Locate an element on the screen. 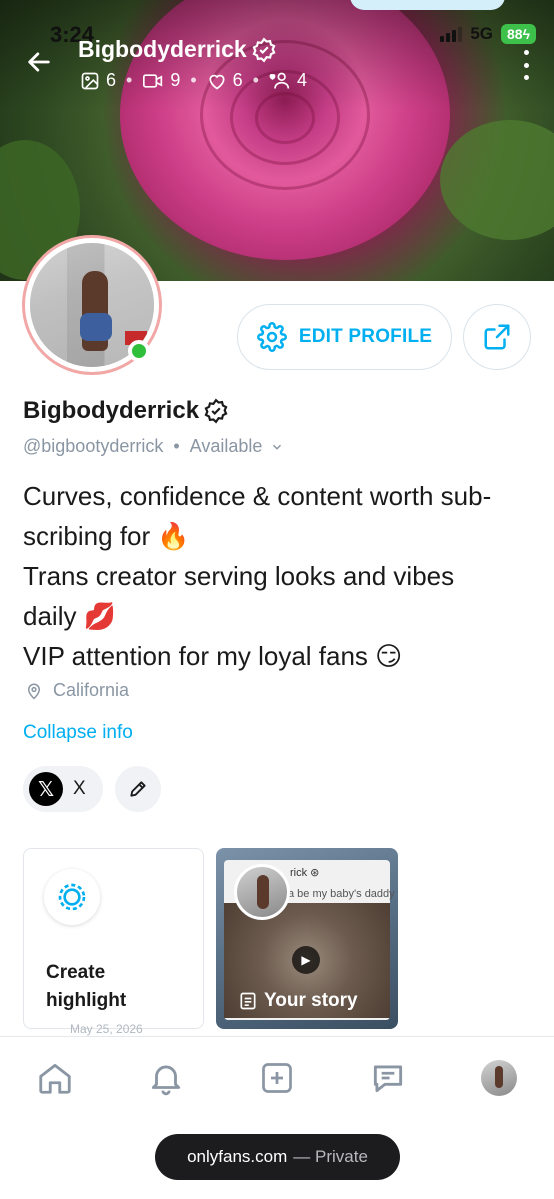  gear-icon is located at coordinates (271, 337).